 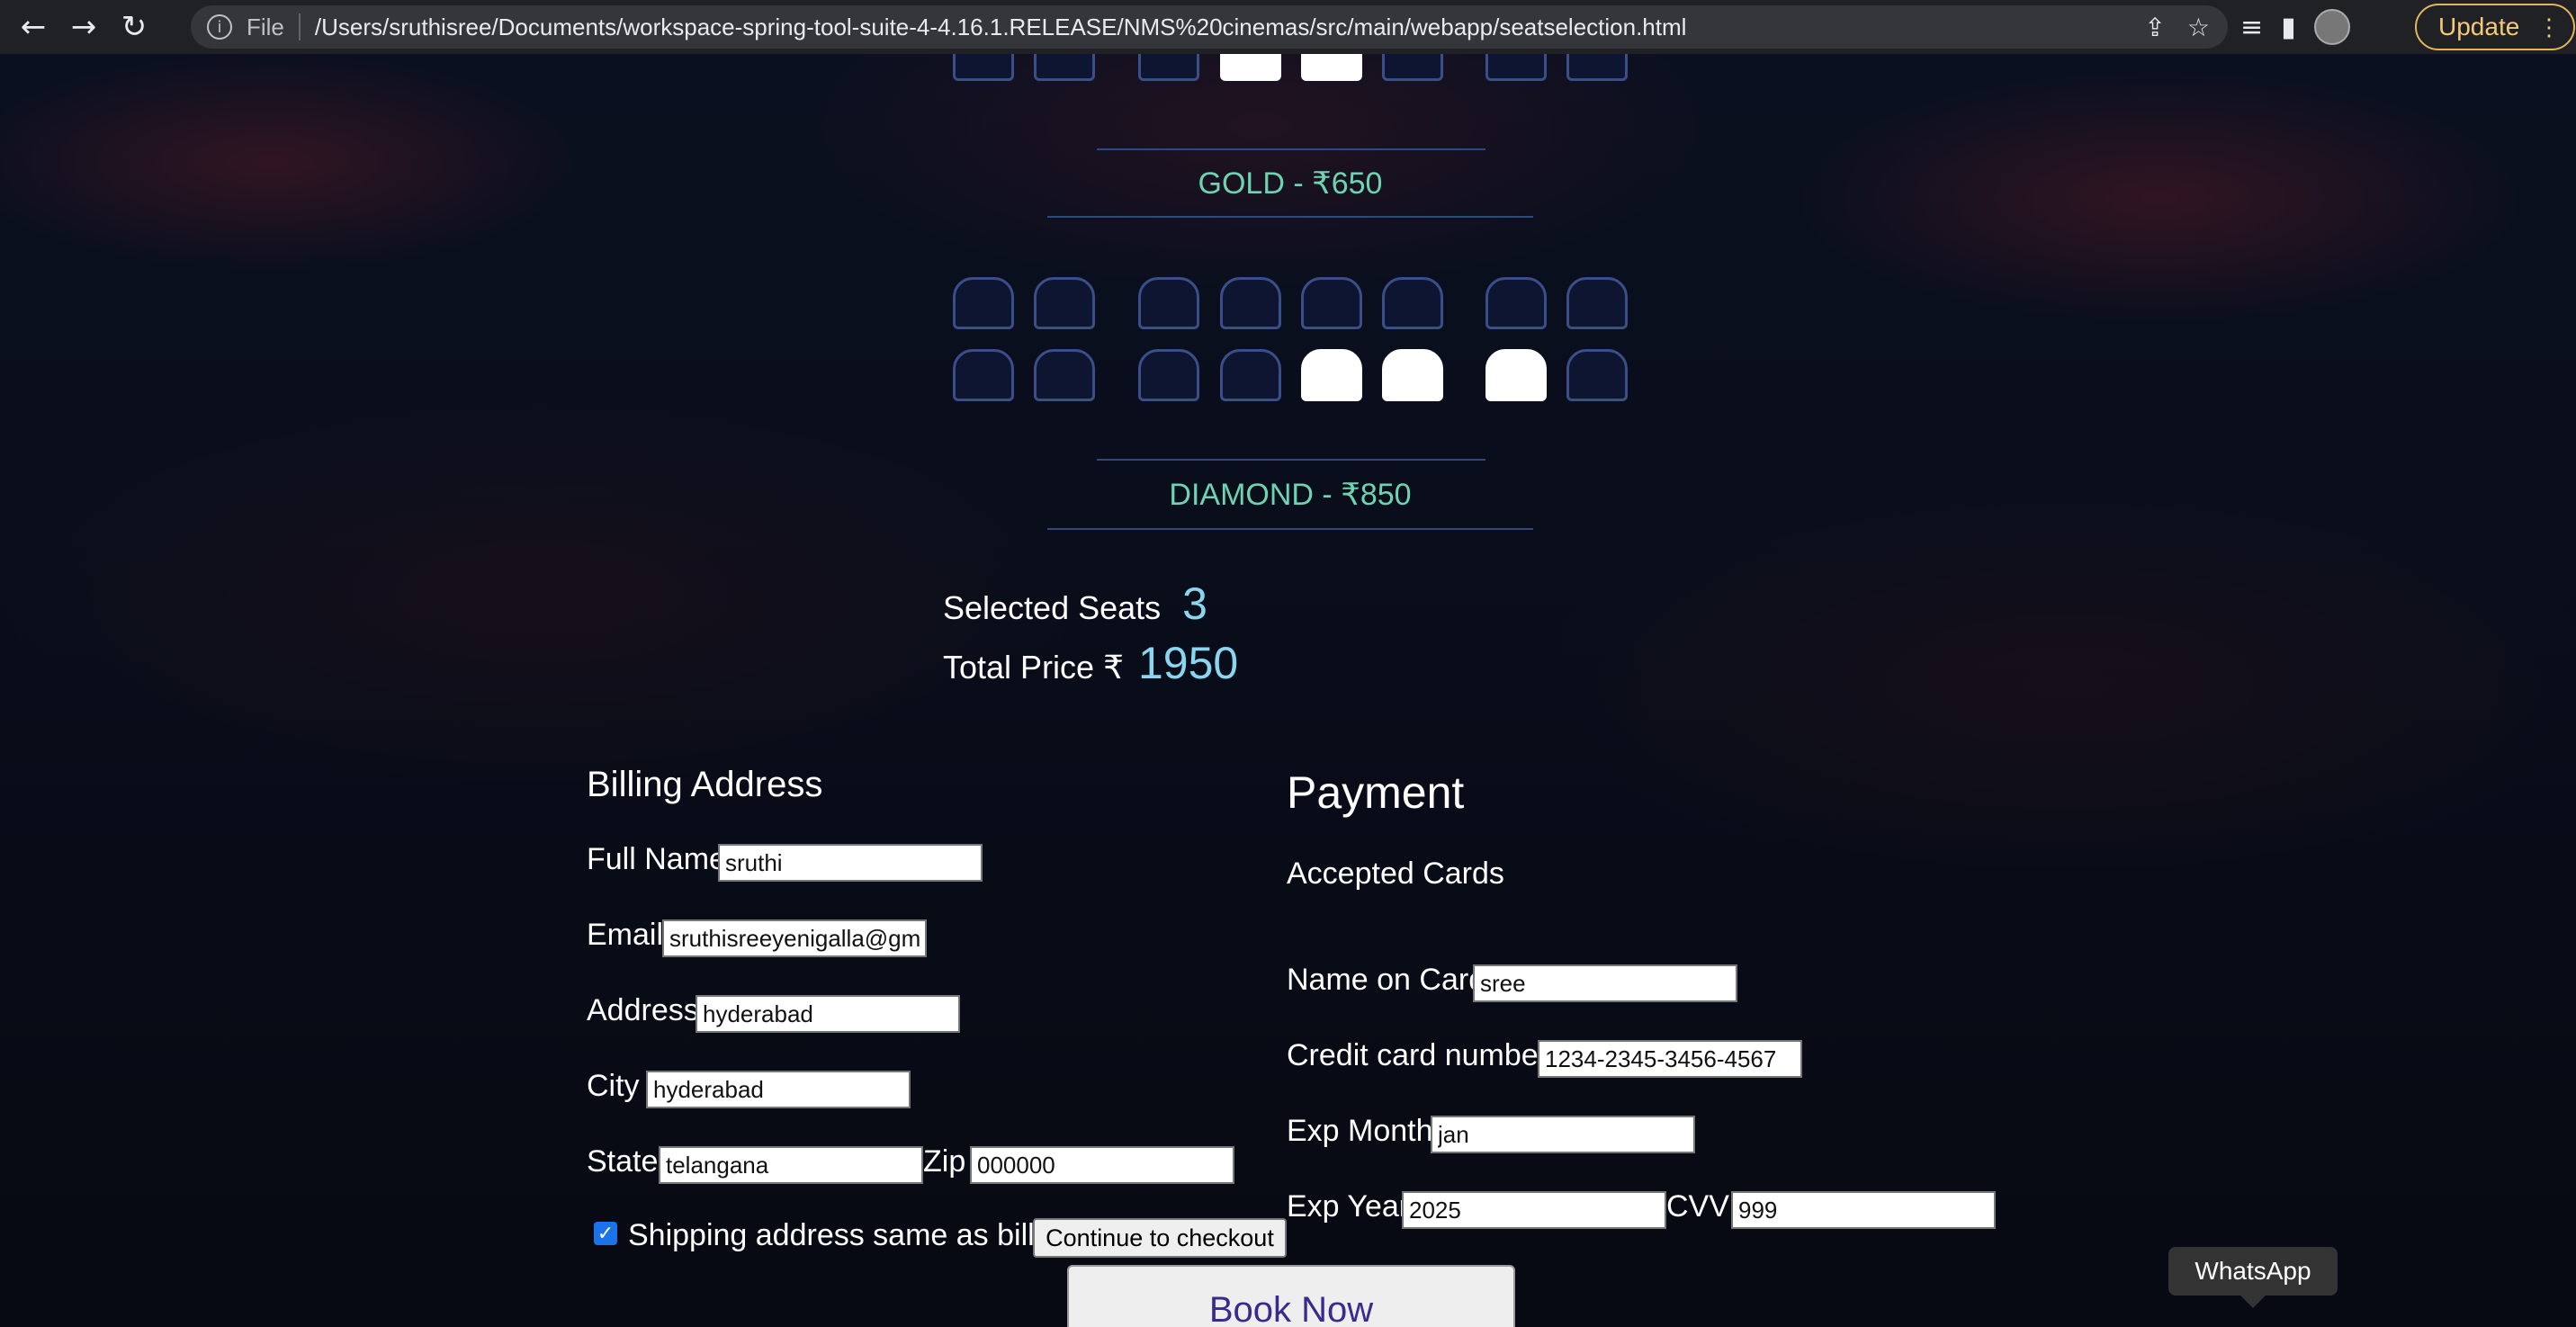 I want to click on forward-arrow-icon: →, so click(x=84, y=27).